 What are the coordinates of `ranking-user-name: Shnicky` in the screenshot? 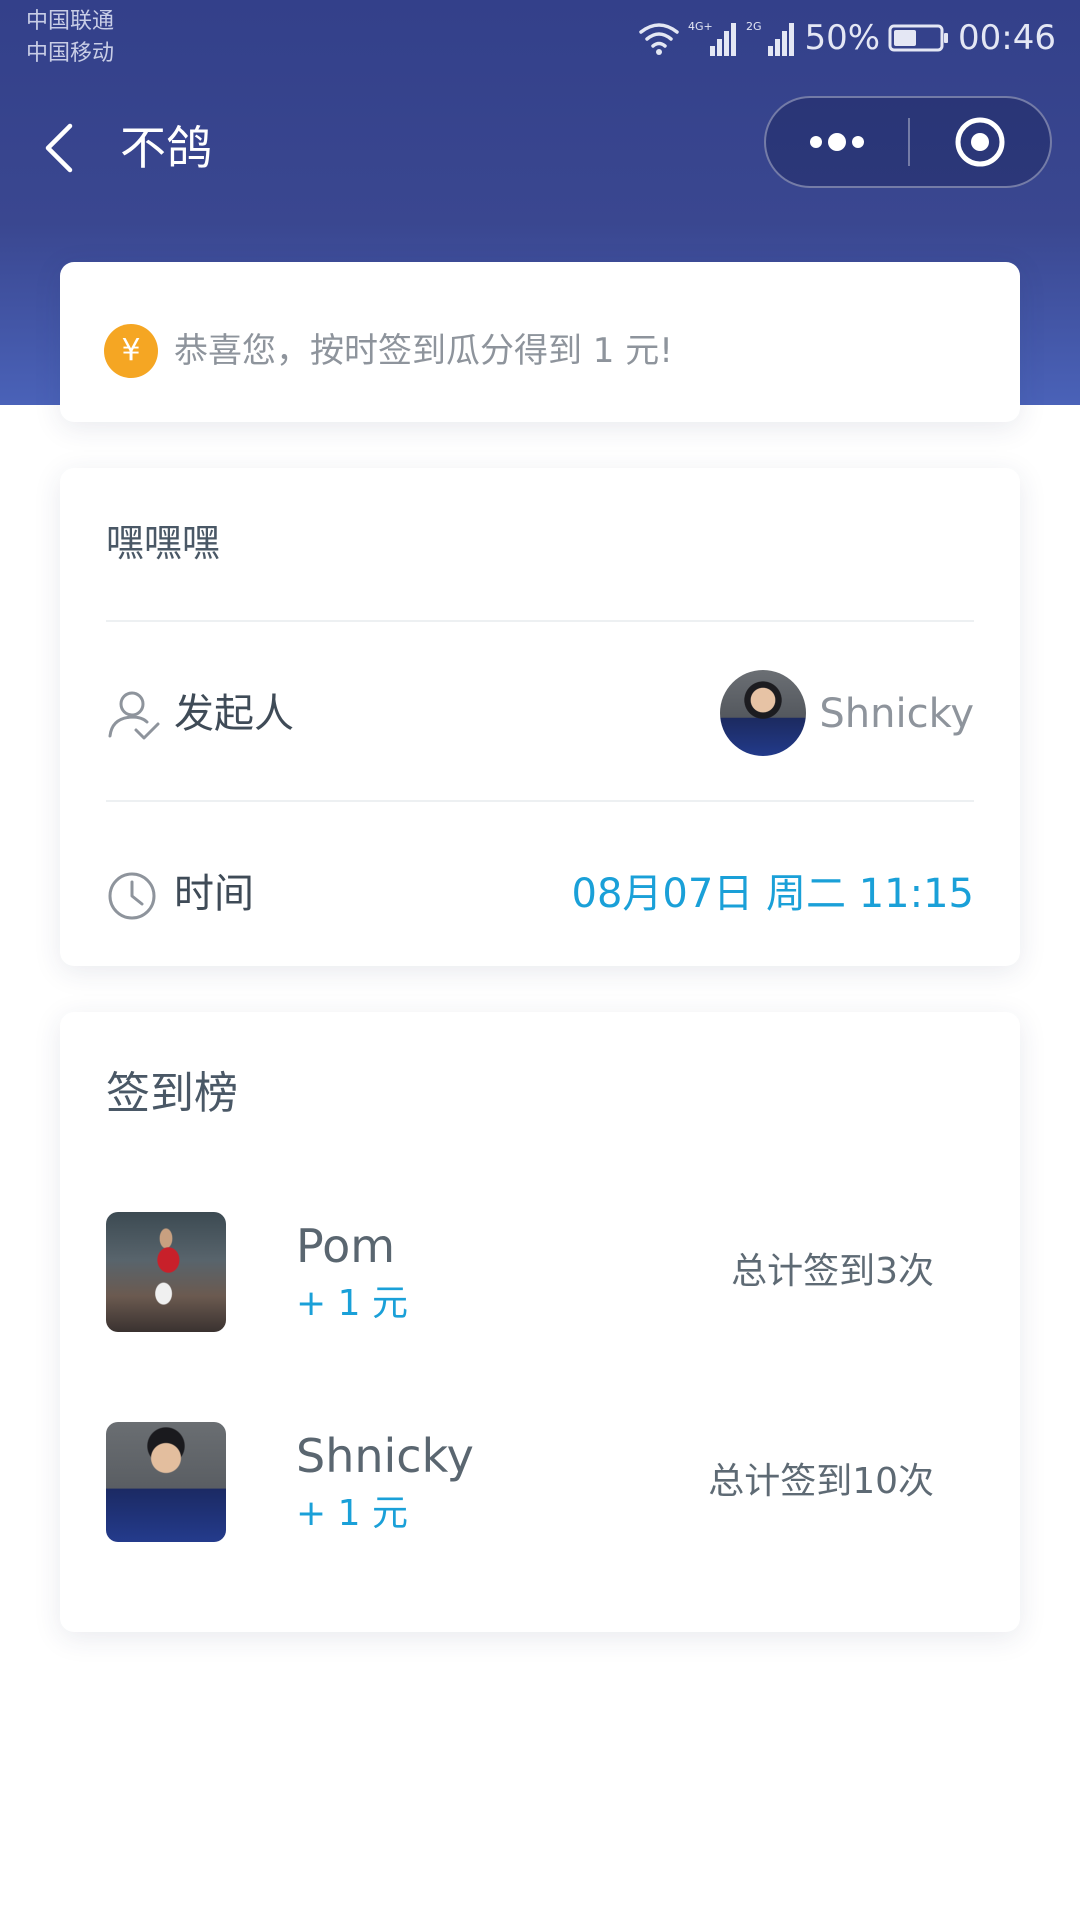 It's located at (385, 1456).